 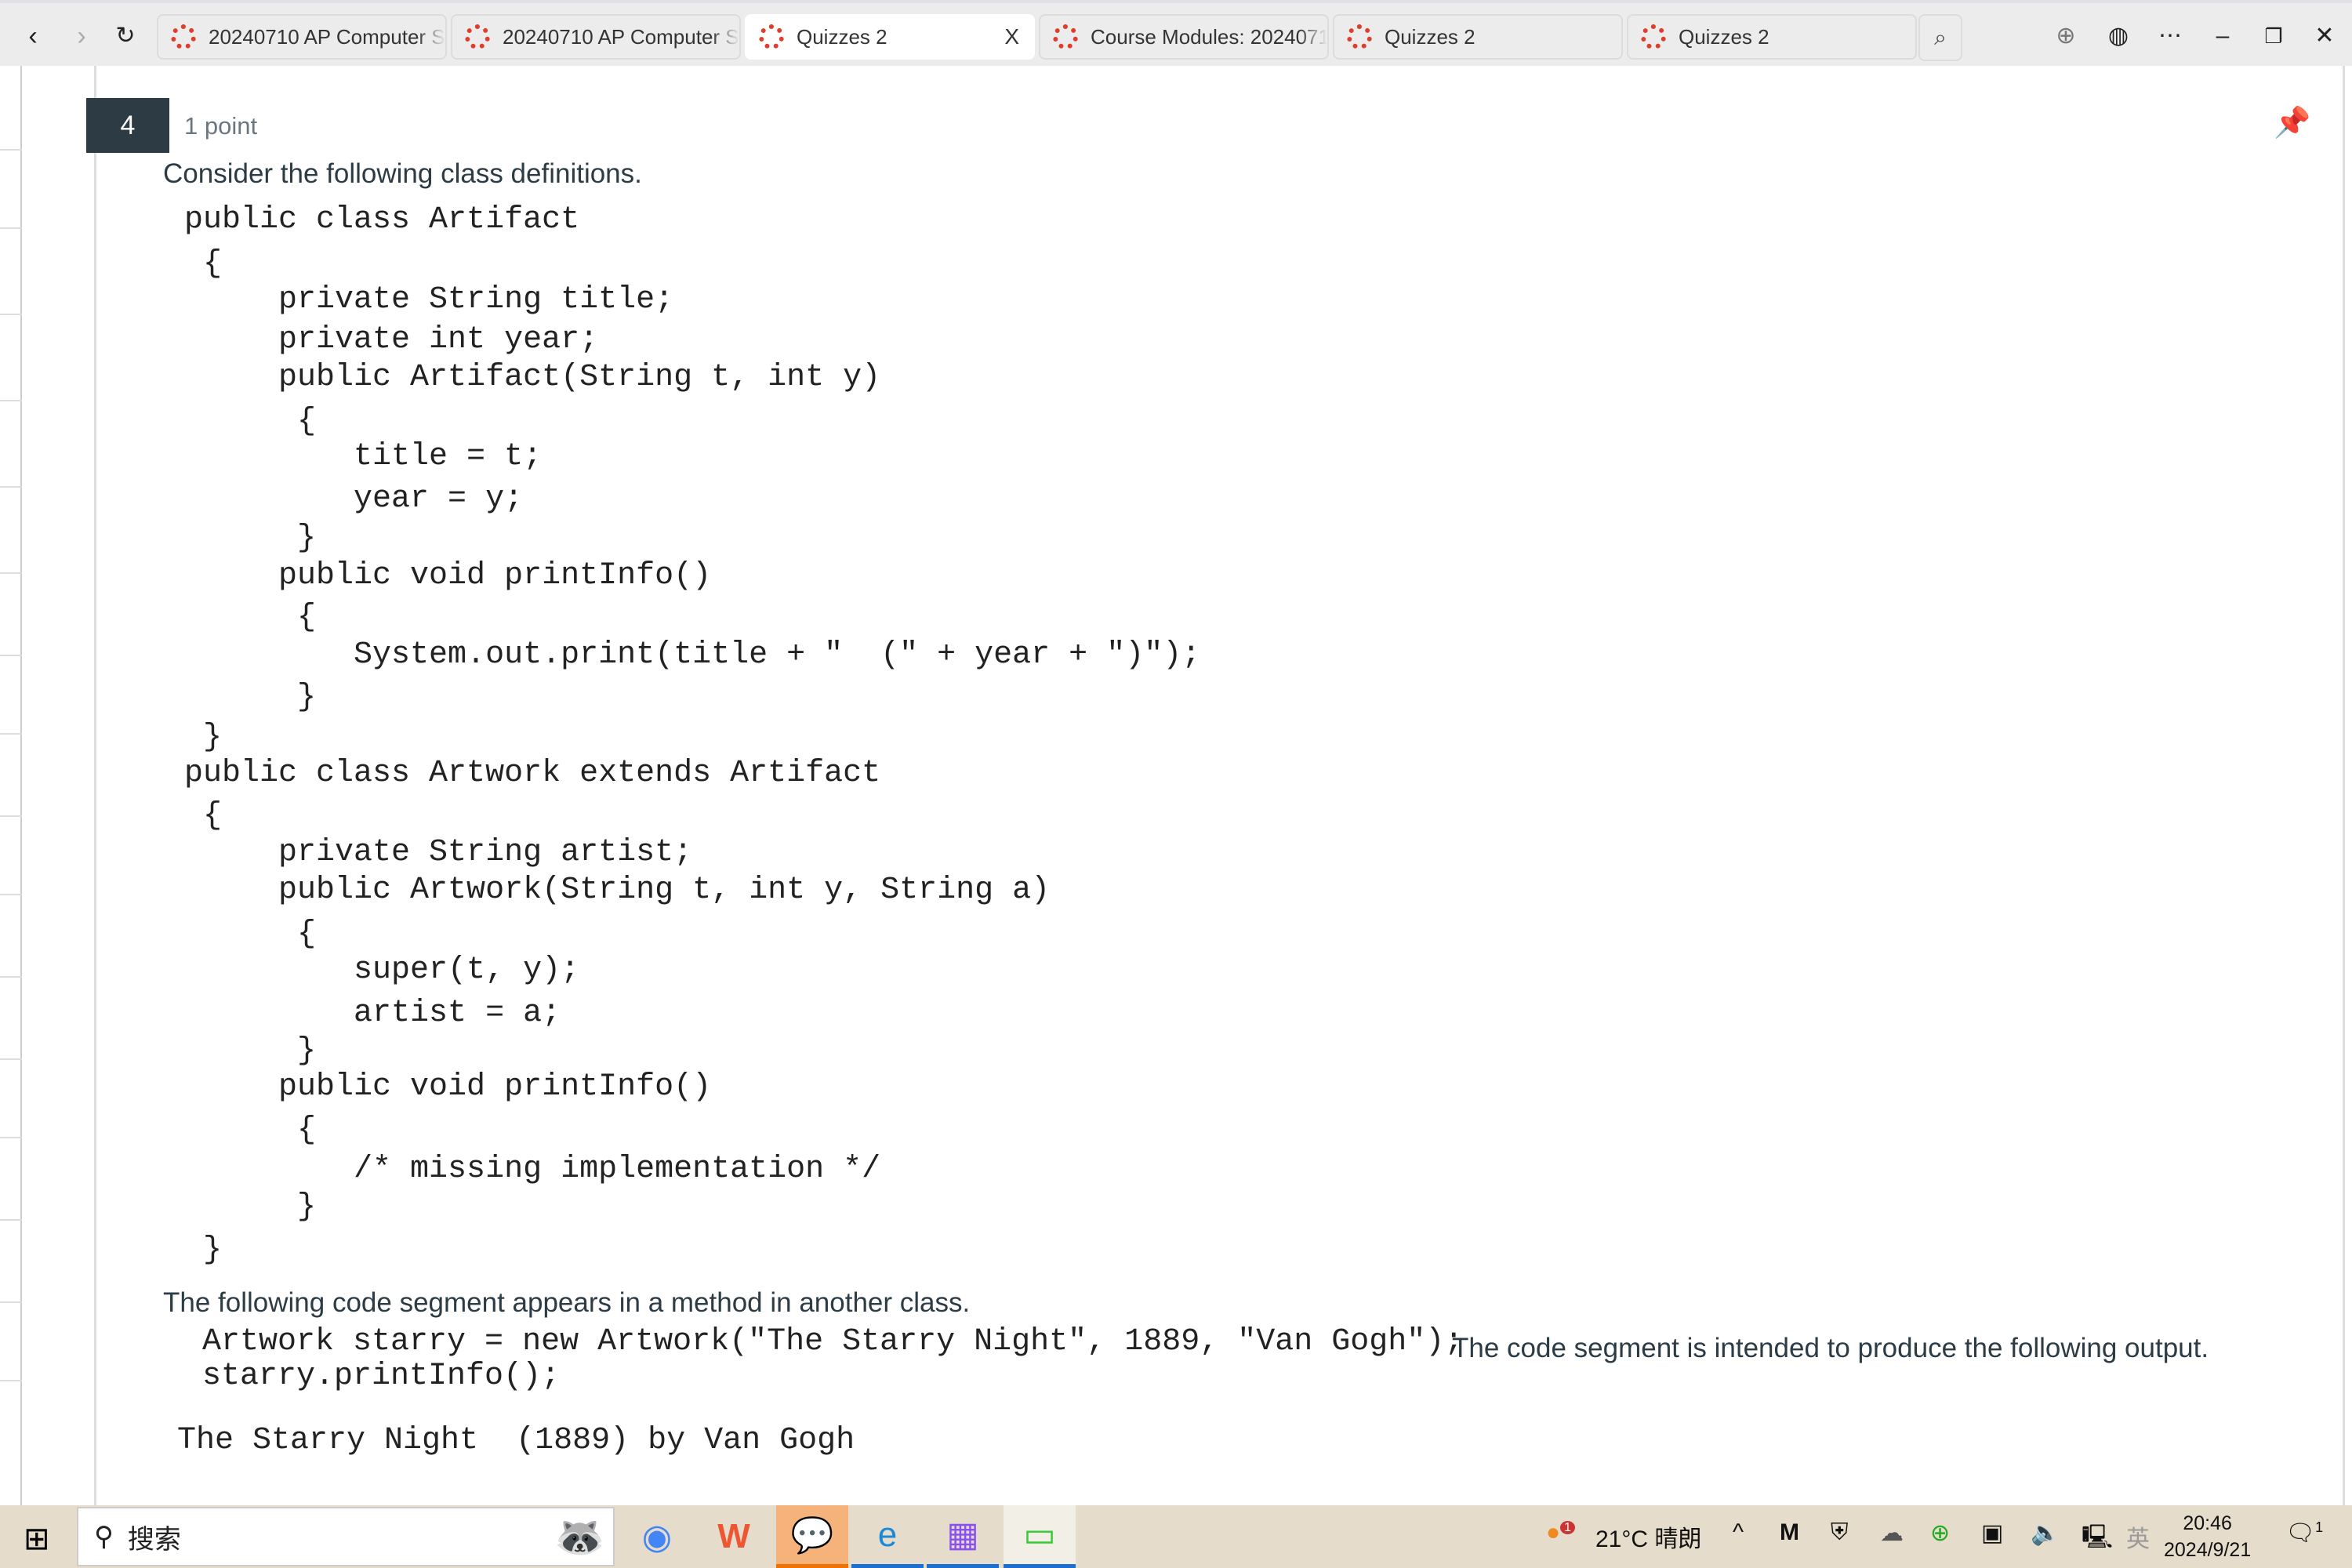 I want to click on ime-indicator: 英, so click(x=2138, y=1536).